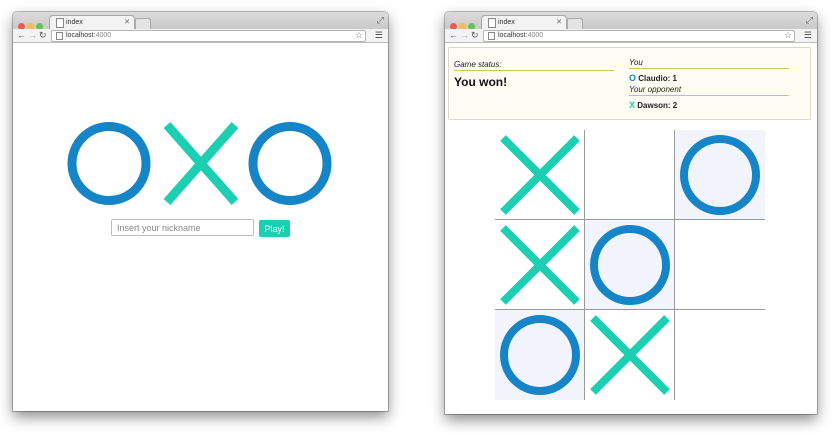 Image resolution: width=835 pixels, height=436 pixels. I want to click on you-player-line: O Claudio: 1, so click(653, 78).